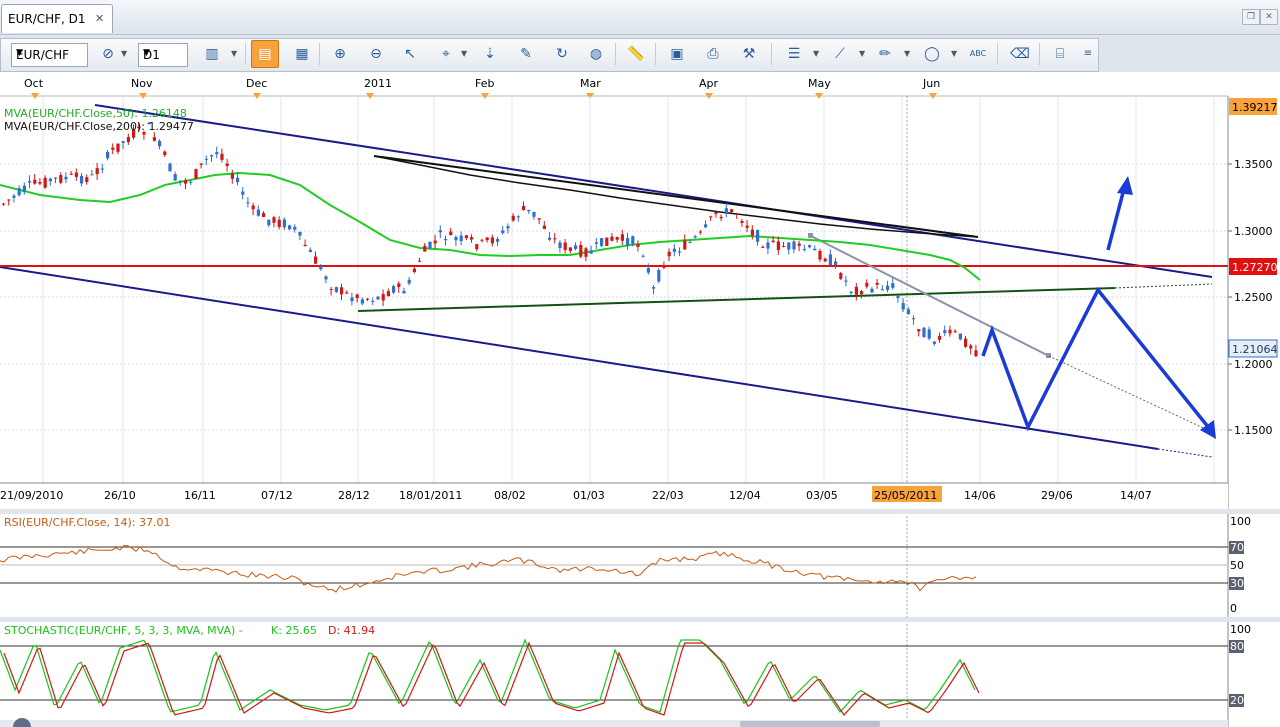 The height and width of the screenshot is (727, 1280). I want to click on objects-list-icon: ☰, so click(794, 54).